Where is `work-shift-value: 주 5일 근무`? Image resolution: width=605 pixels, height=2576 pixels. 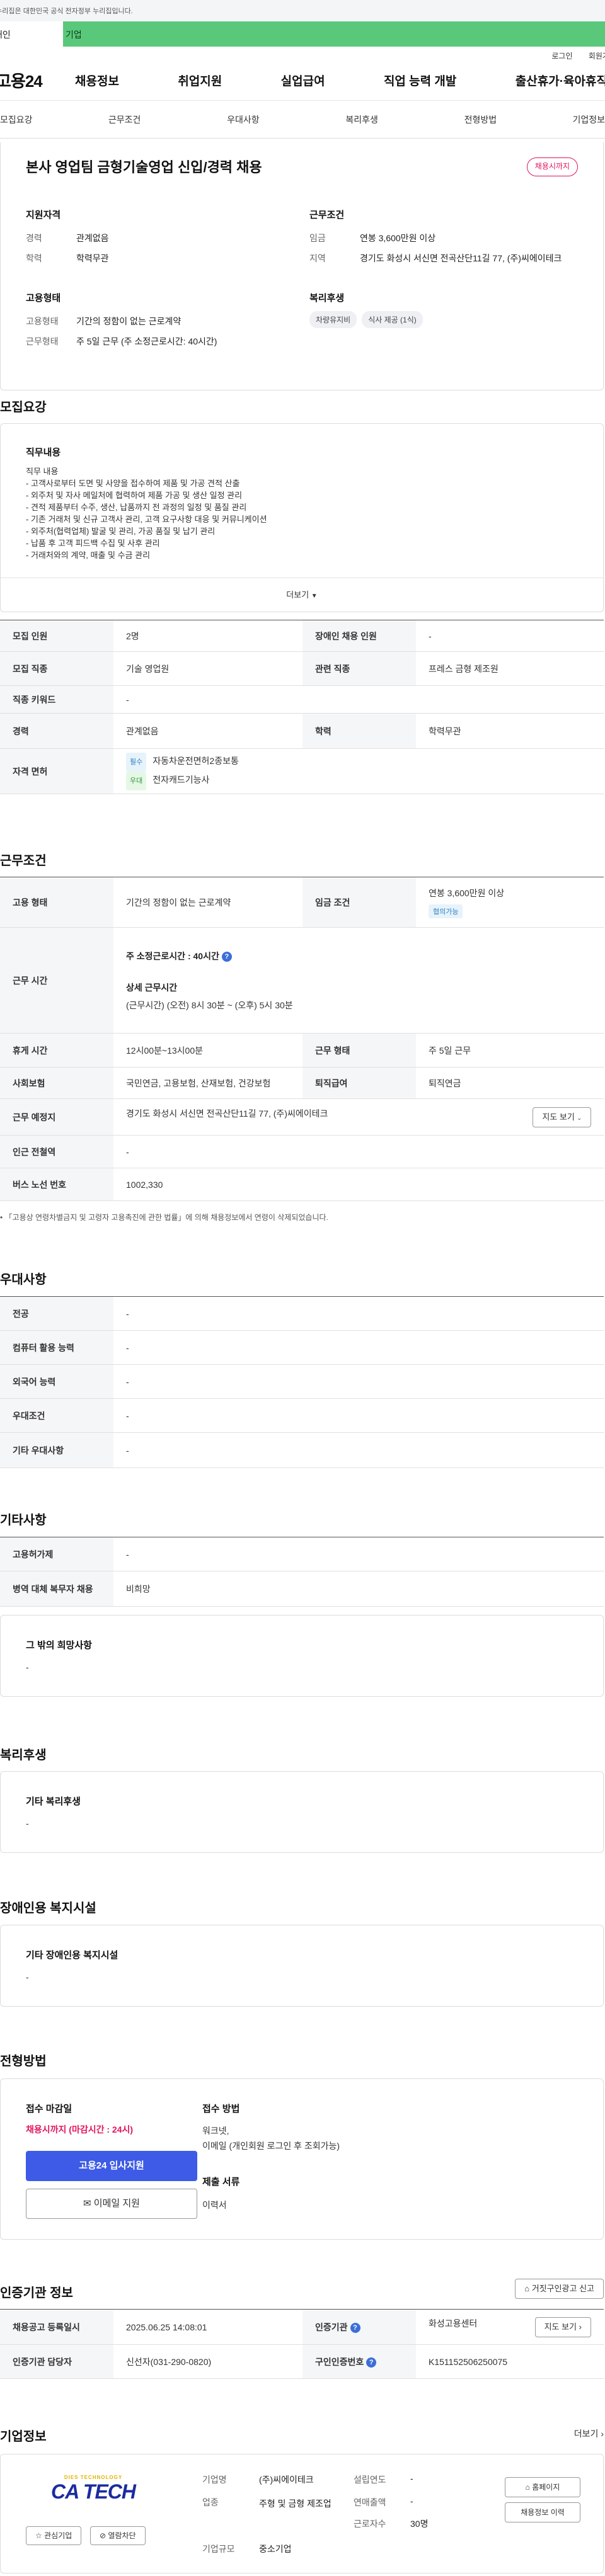 work-shift-value: 주 5일 근무 is located at coordinates (510, 1050).